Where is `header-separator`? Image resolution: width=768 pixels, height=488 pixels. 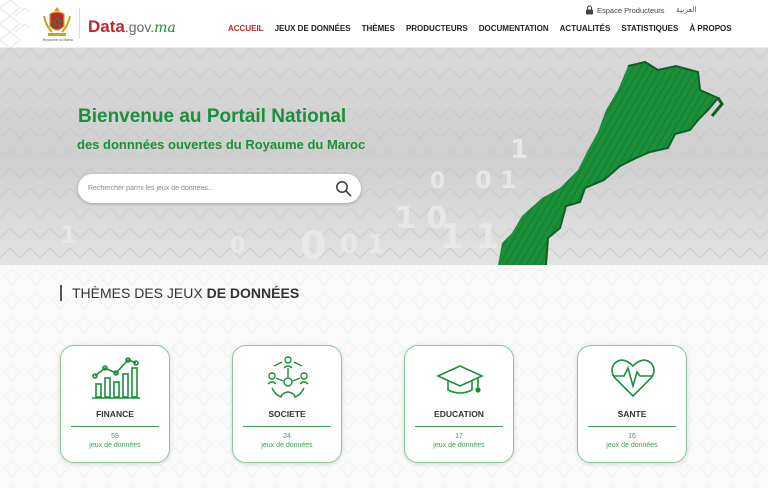
header-separator is located at coordinates (79, 23).